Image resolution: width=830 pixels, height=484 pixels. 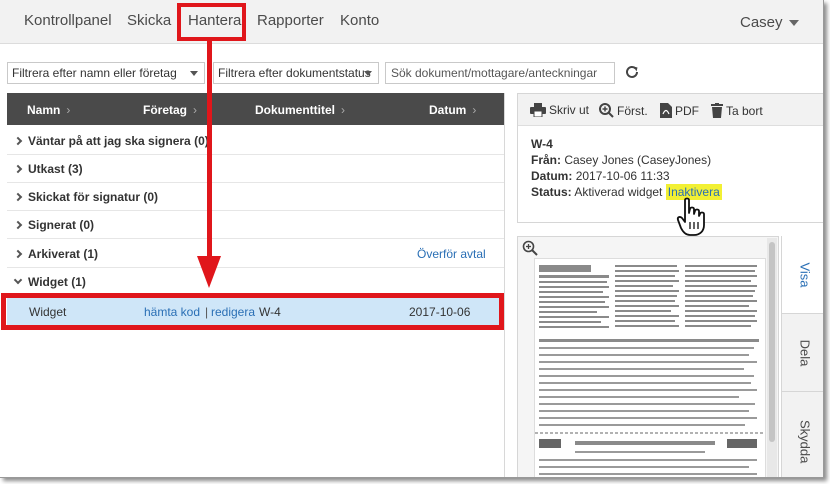 What do you see at coordinates (638, 160) in the screenshot?
I see `from-value: Casey Jones (CaseyJones)` at bounding box center [638, 160].